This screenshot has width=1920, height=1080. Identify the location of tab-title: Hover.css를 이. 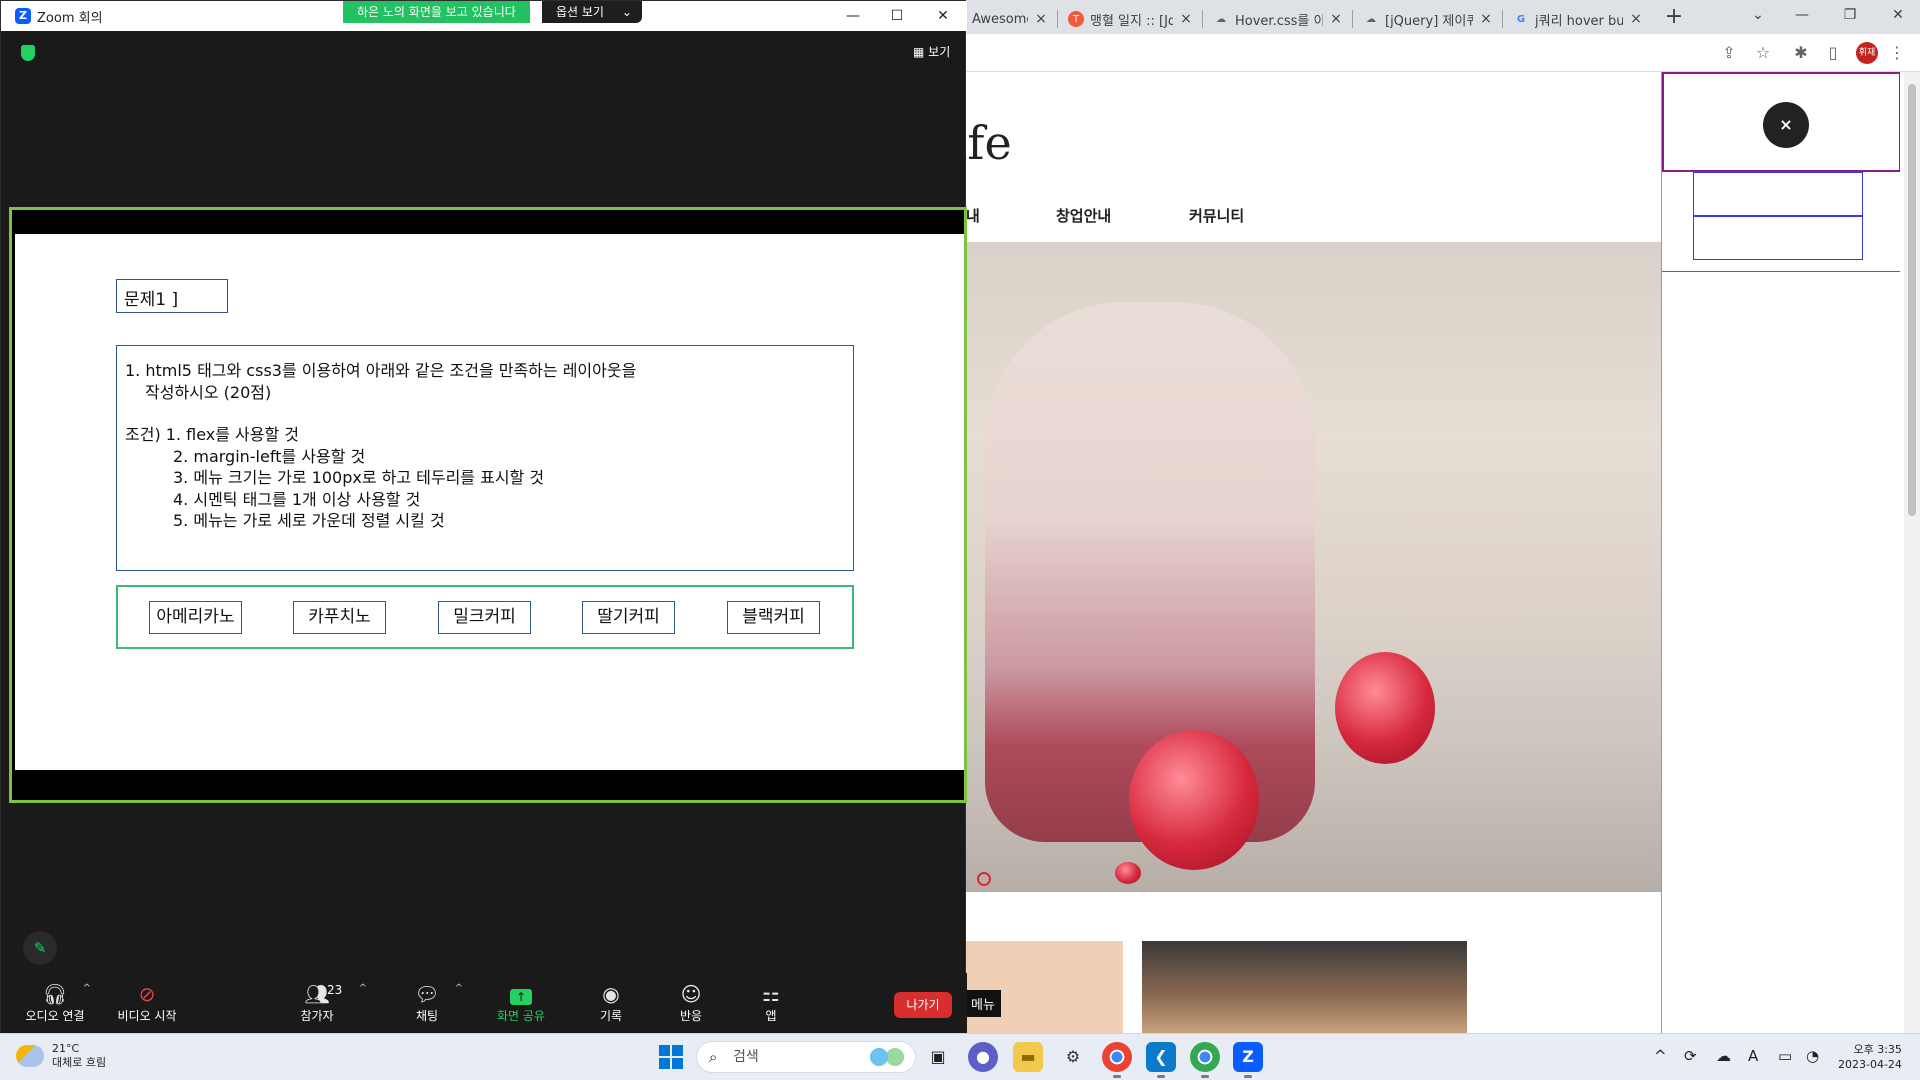
(1279, 21).